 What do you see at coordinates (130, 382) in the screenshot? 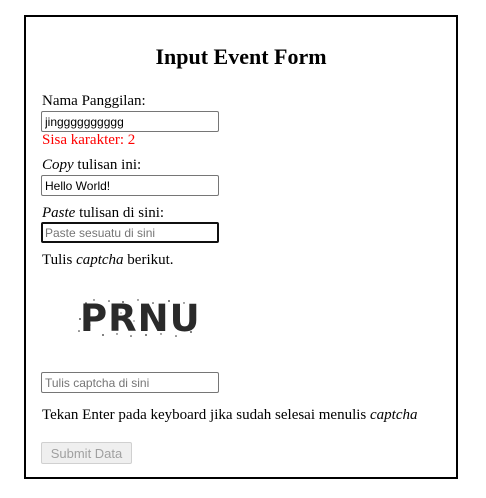
I see `captcha-input` at bounding box center [130, 382].